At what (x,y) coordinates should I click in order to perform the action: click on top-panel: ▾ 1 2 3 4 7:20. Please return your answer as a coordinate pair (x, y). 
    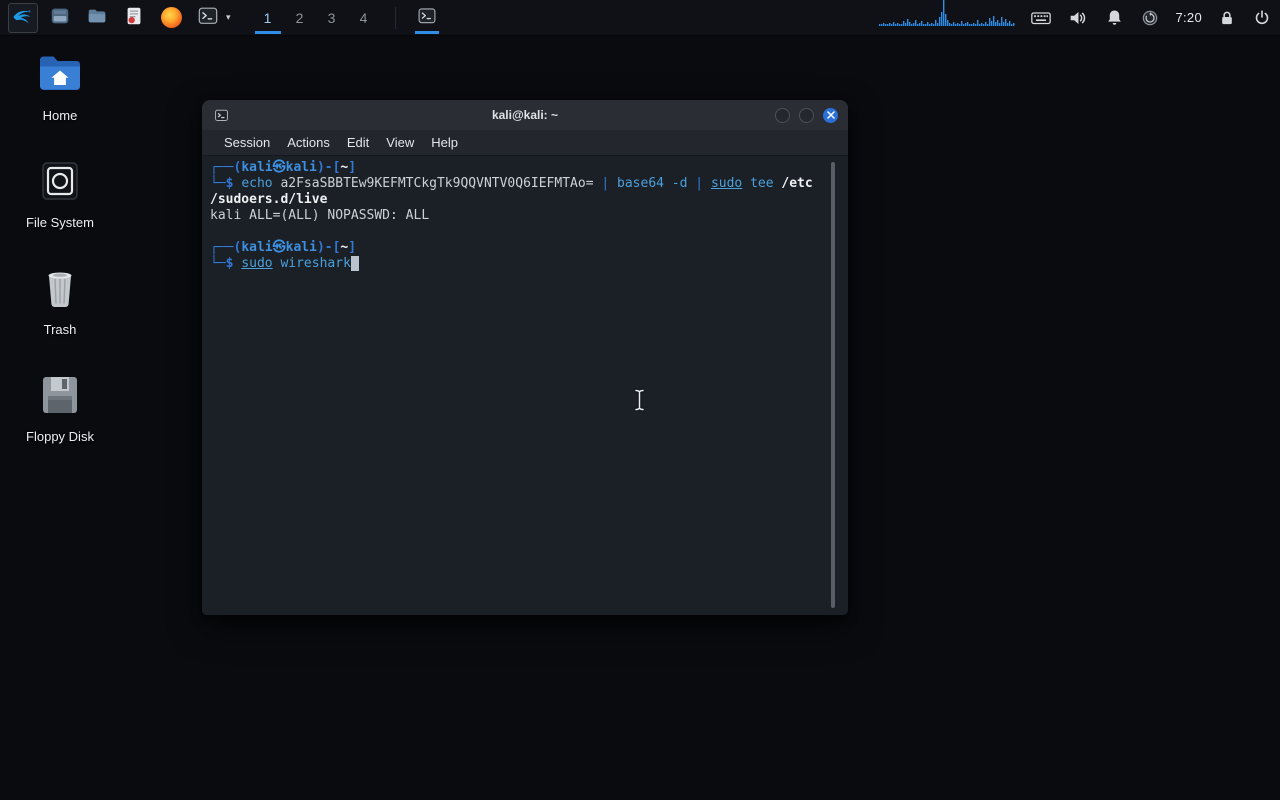
    Looking at the image, I should click on (640, 18).